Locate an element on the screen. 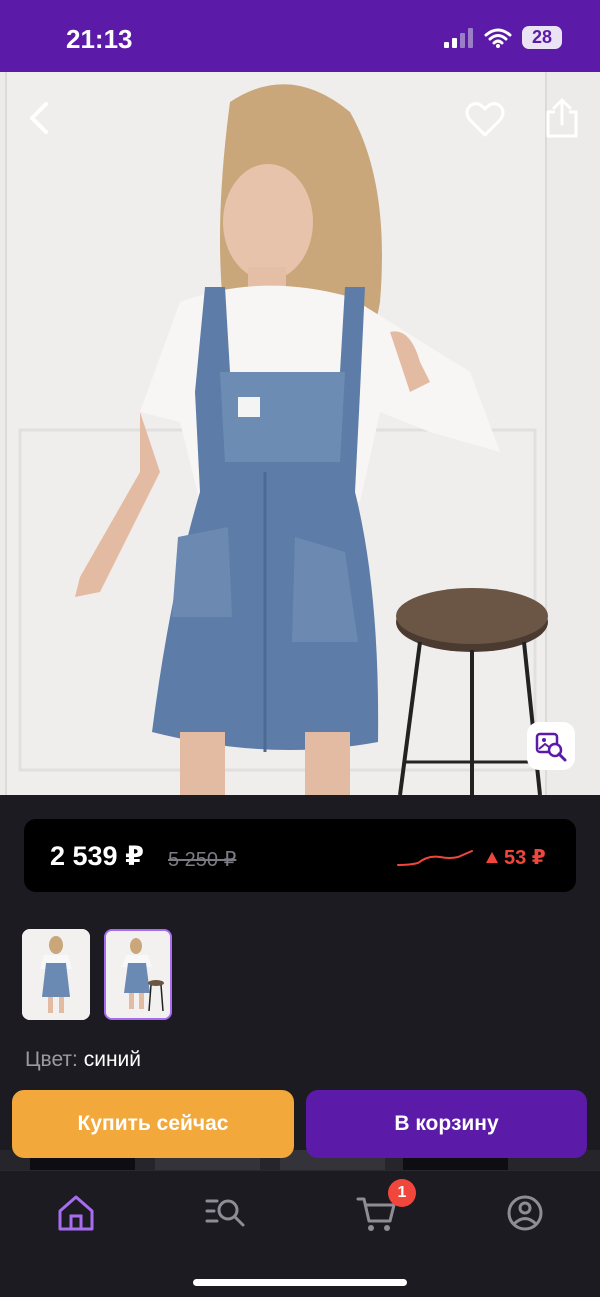  share-icon is located at coordinates (562, 119).